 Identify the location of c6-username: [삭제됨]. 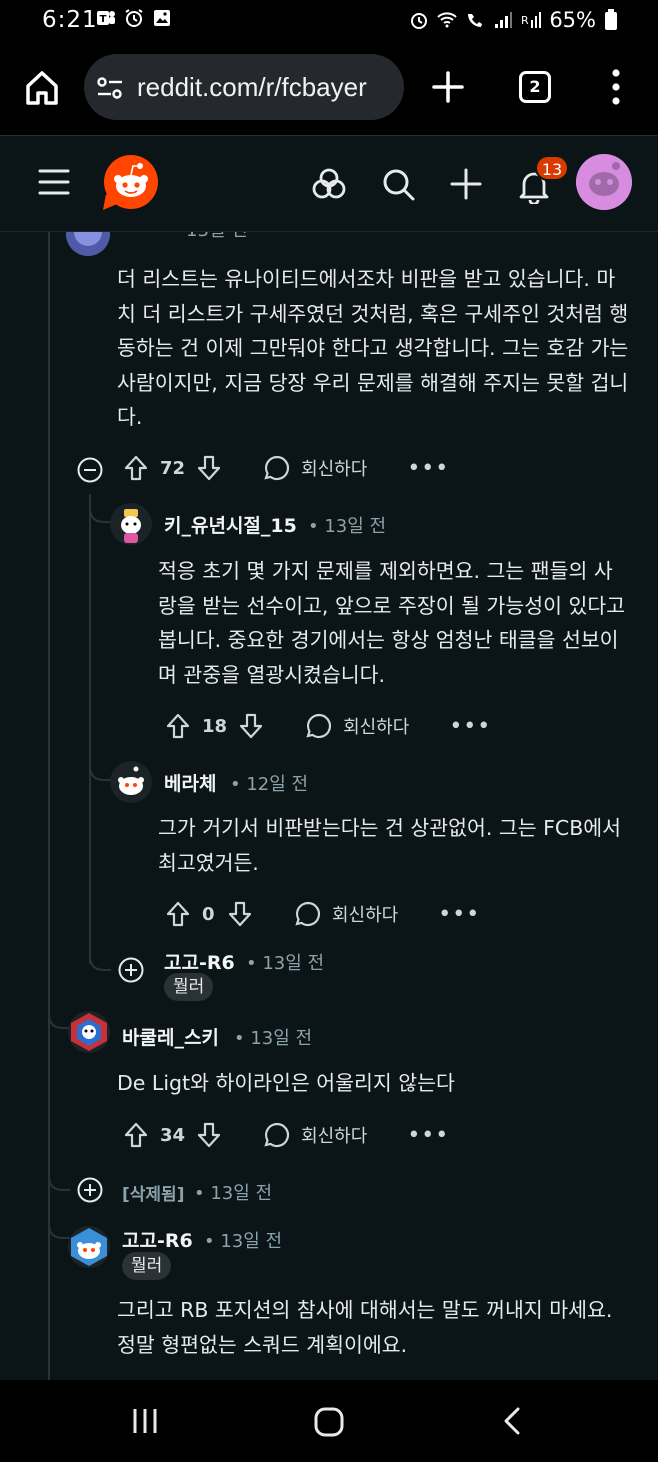
(153, 1192).